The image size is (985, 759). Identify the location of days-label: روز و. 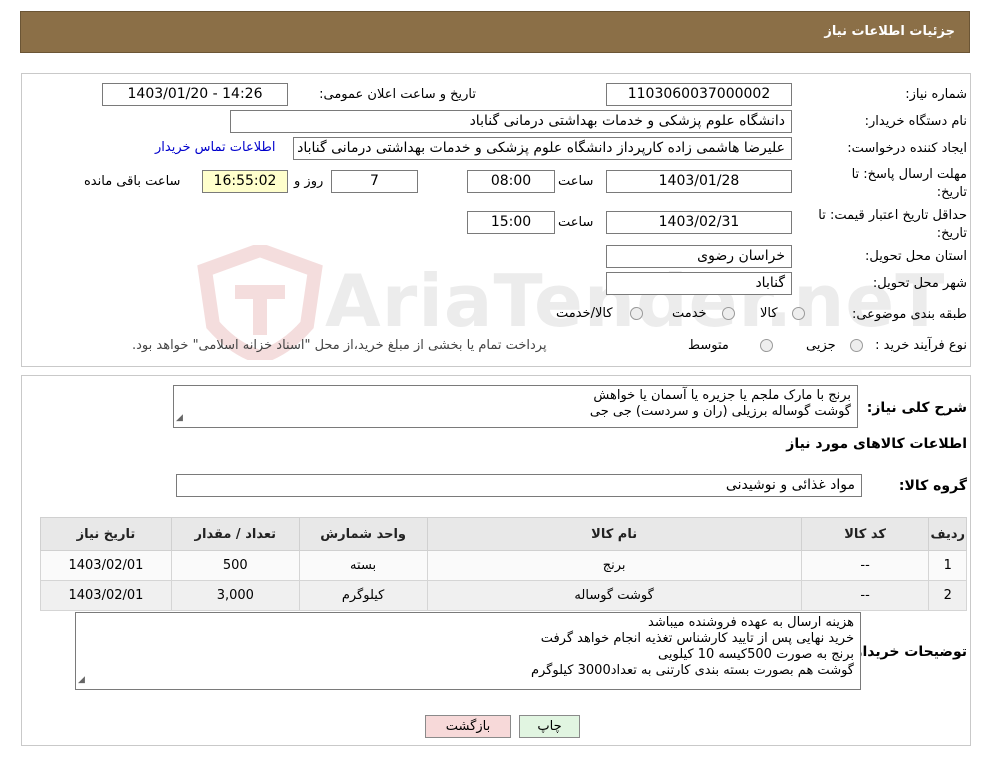
(309, 181).